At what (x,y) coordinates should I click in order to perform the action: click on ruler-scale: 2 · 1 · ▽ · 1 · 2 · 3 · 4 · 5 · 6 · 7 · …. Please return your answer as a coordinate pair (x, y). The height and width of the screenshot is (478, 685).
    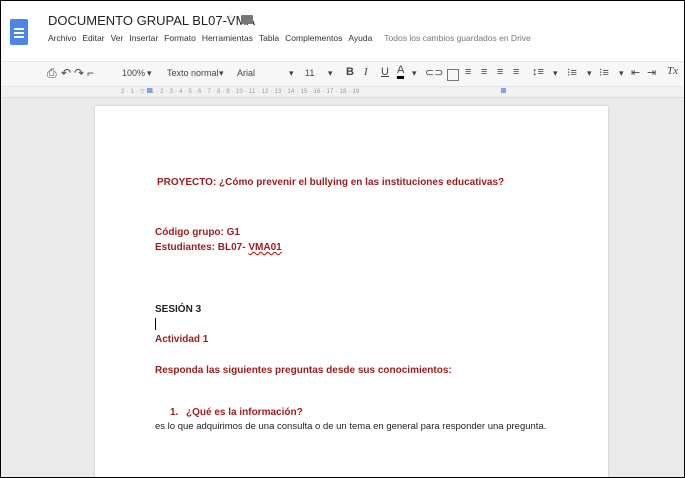
    Looking at the image, I should click on (240, 92).